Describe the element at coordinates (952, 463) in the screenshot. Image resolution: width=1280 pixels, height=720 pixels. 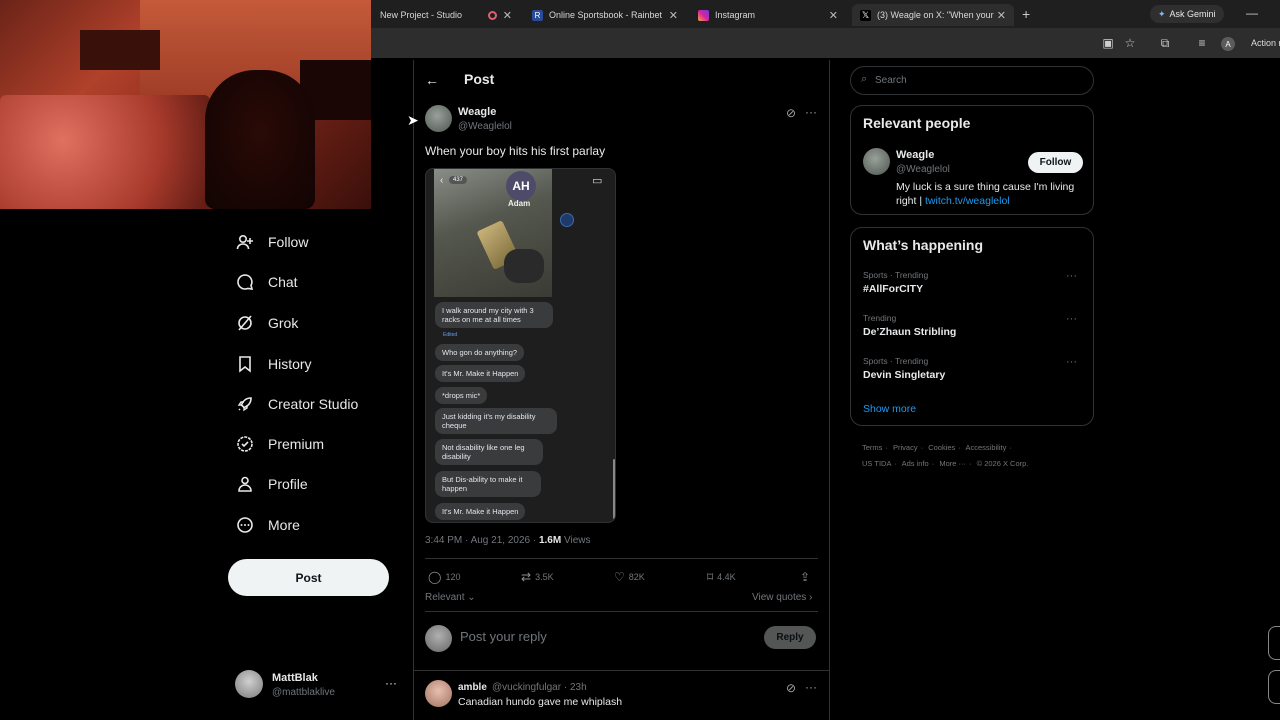
I see `footer-link: More ···` at that location.